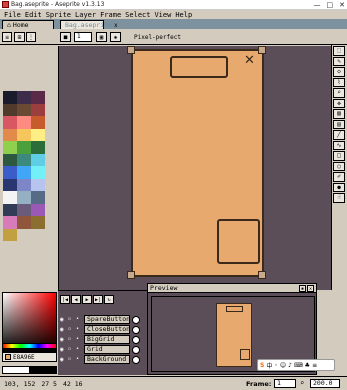  What do you see at coordinates (115, 37) in the screenshot?
I see `opacity-button: ◈` at bounding box center [115, 37].